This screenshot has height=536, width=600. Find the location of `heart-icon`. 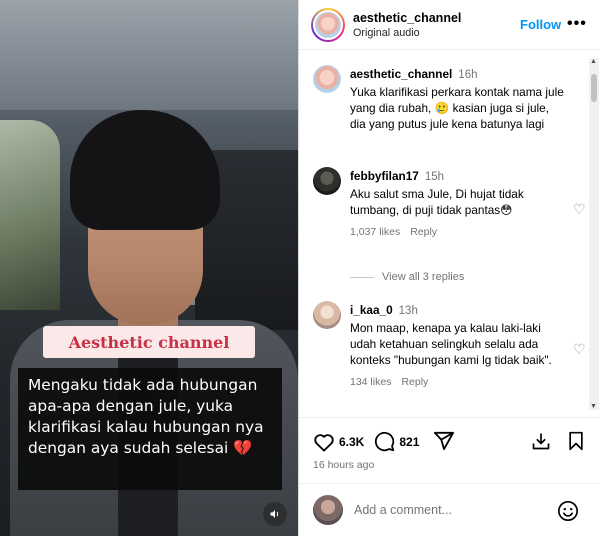

heart-icon is located at coordinates (324, 442).